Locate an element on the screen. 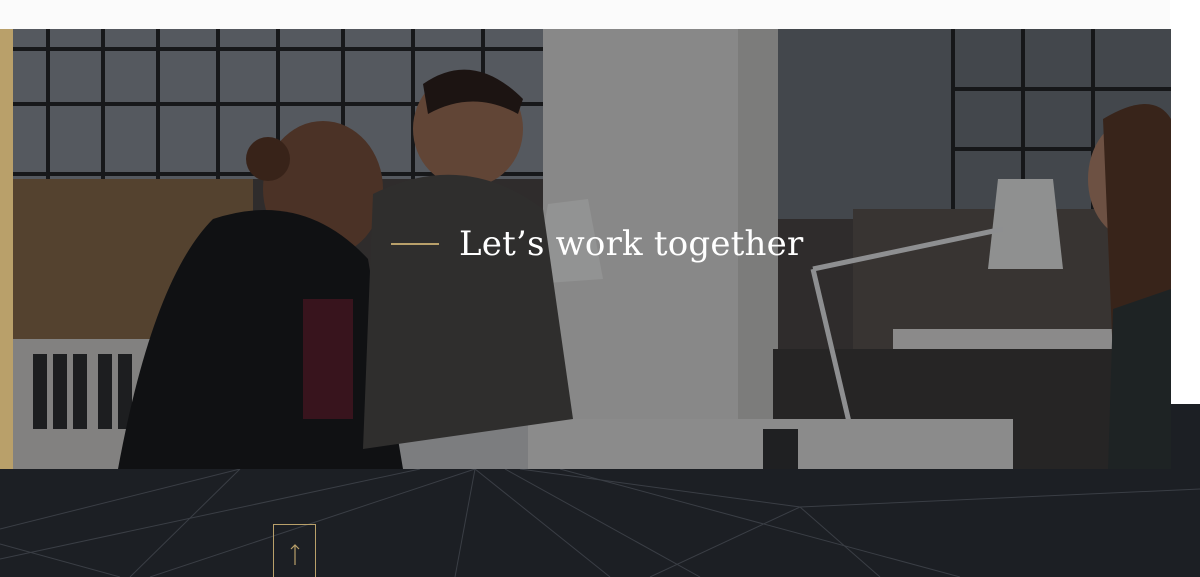 This screenshot has width=1200, height=577. arrow-up-icon is located at coordinates (294, 554).